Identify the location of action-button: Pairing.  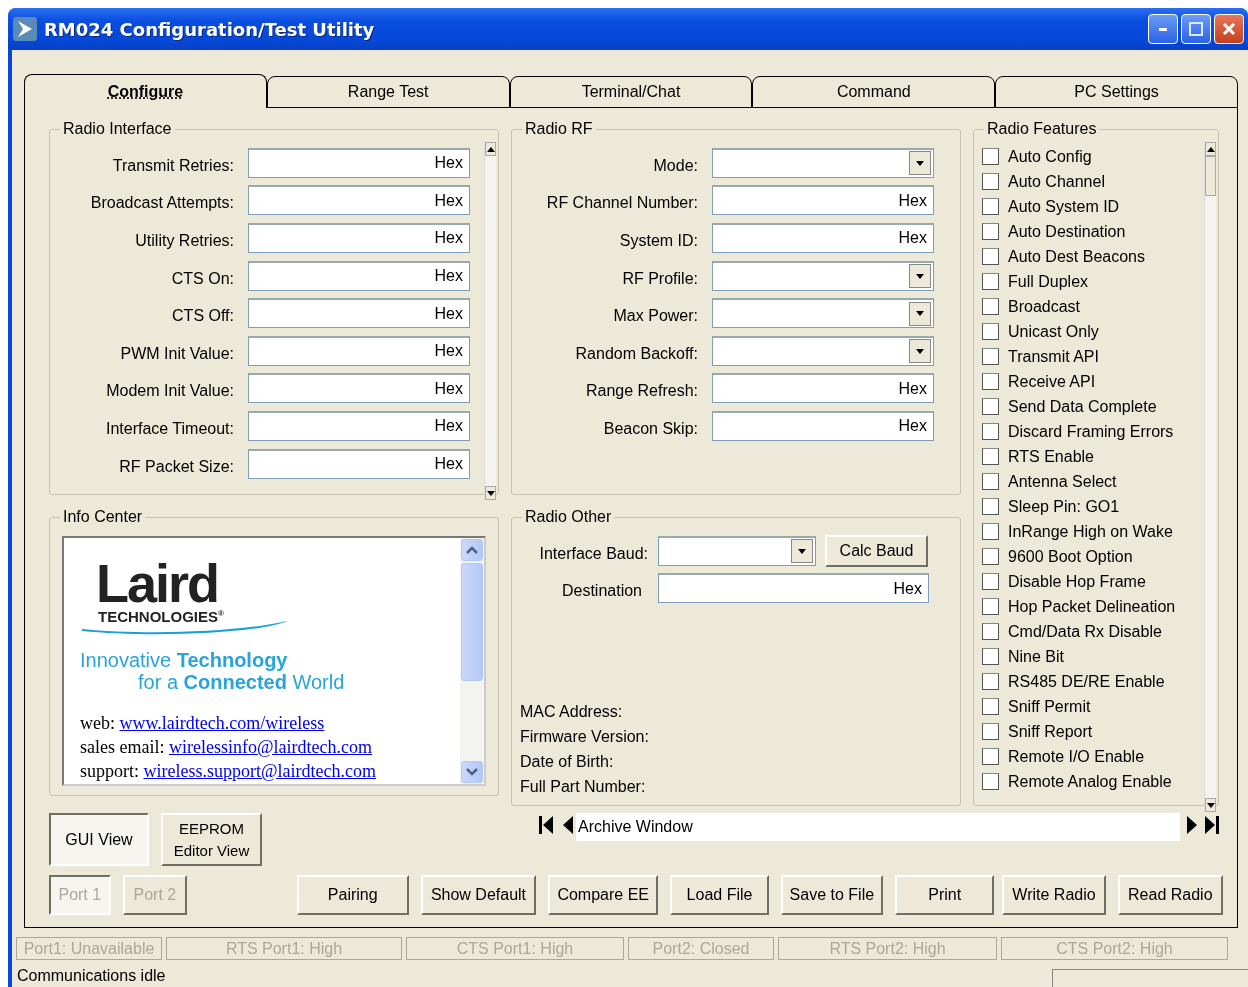
(352, 895).